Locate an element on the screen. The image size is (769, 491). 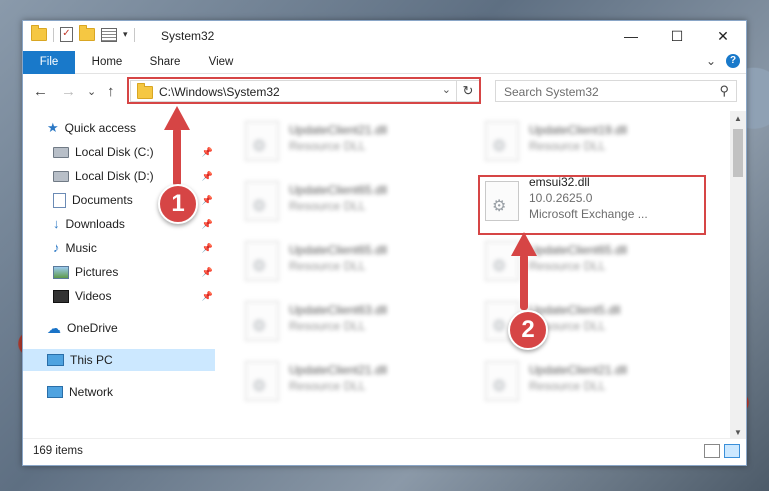
view-toggle is located at coordinates (722, 451).